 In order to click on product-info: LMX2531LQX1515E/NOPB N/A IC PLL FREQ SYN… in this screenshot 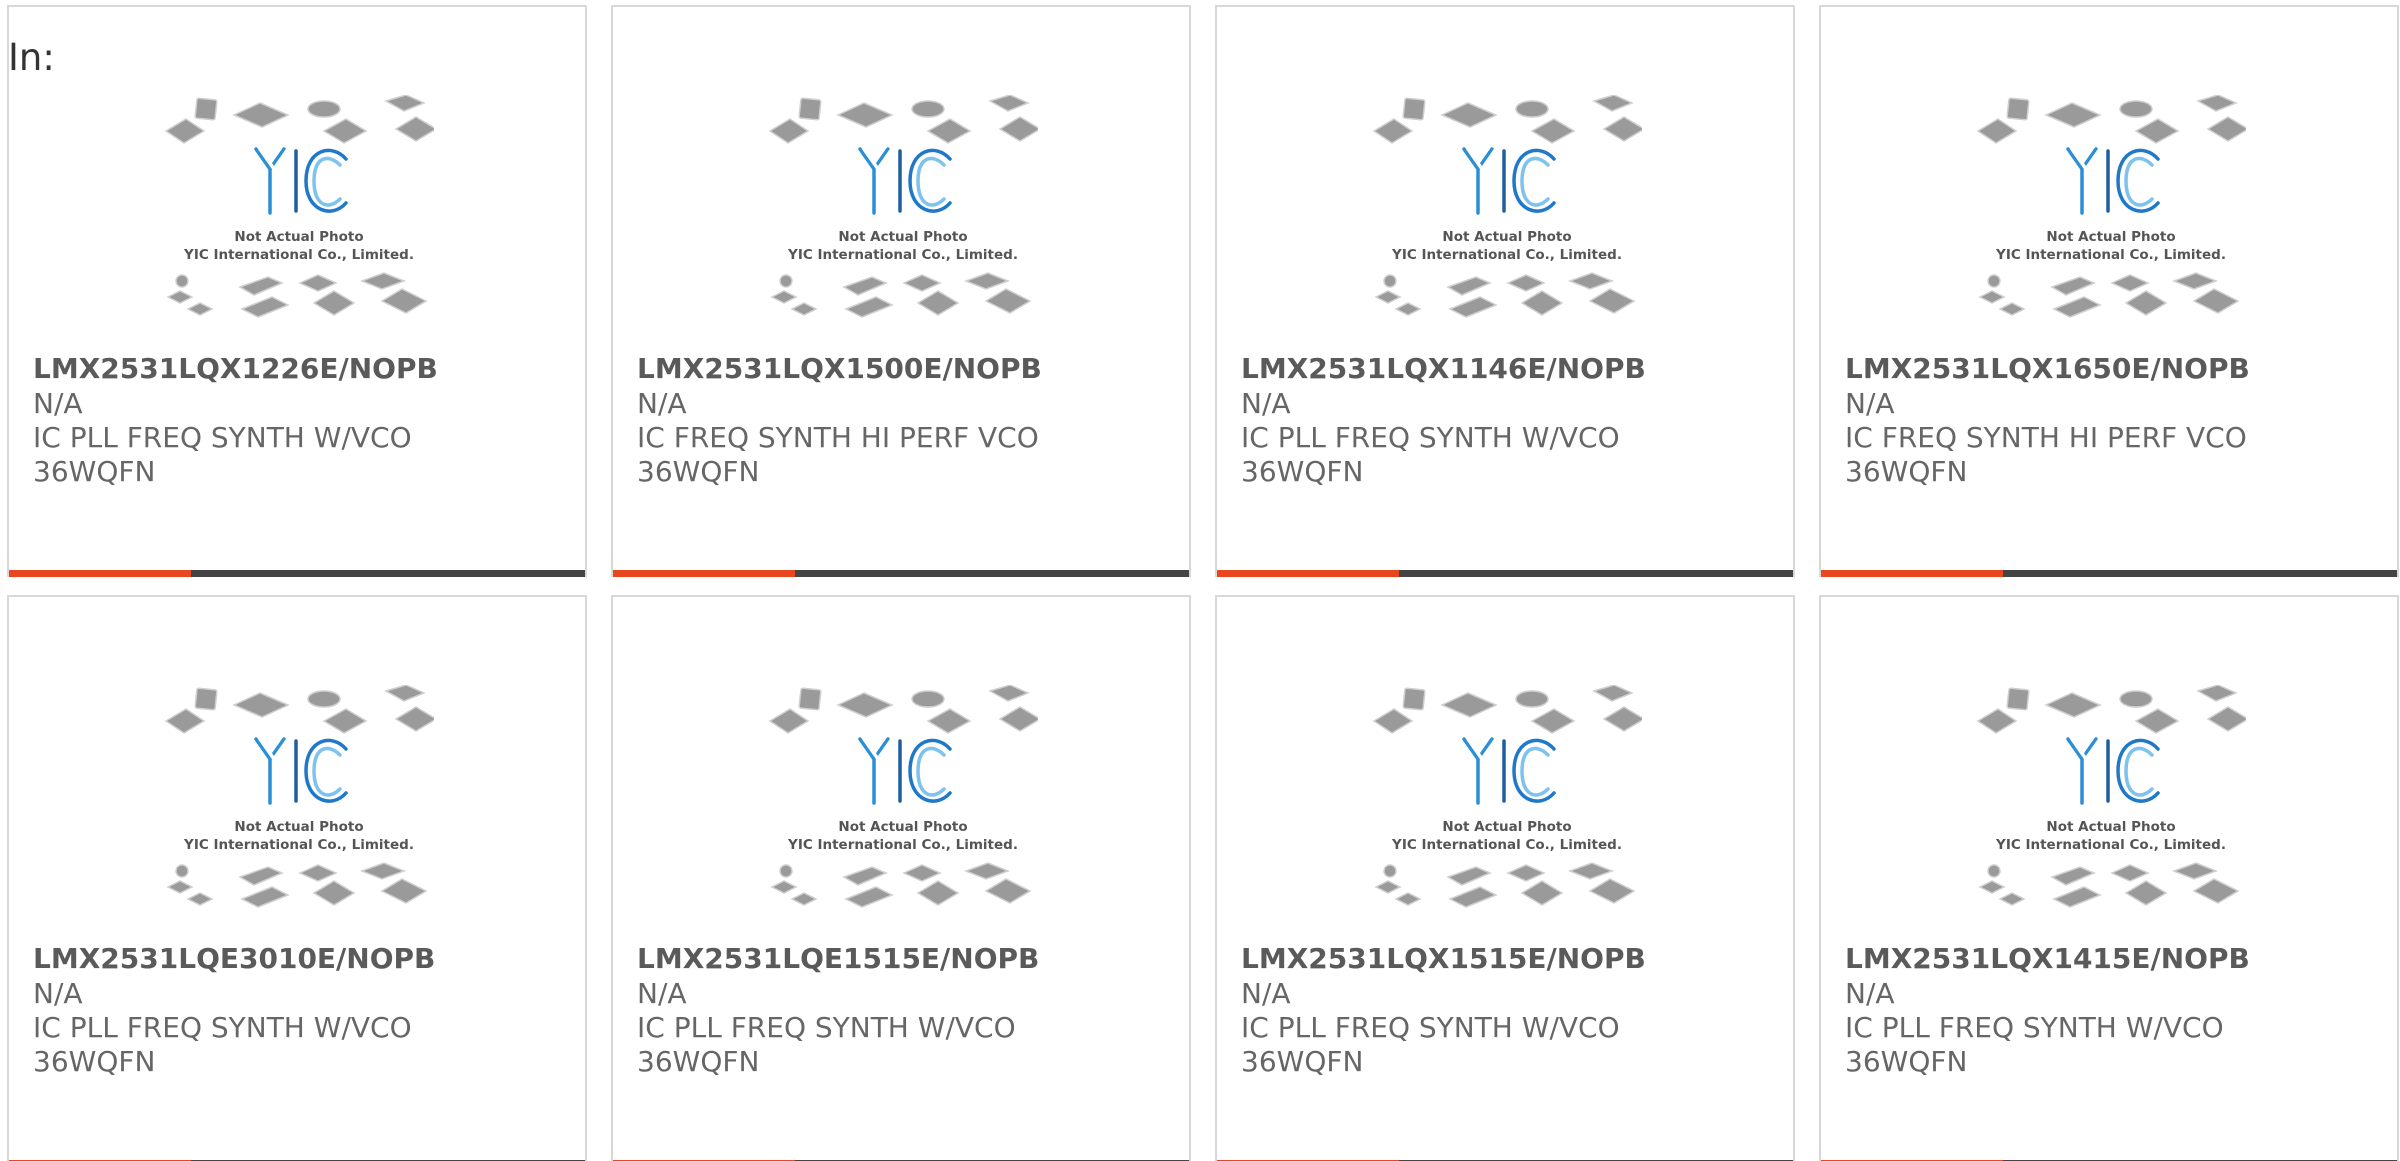, I will do `click(1512, 1010)`.